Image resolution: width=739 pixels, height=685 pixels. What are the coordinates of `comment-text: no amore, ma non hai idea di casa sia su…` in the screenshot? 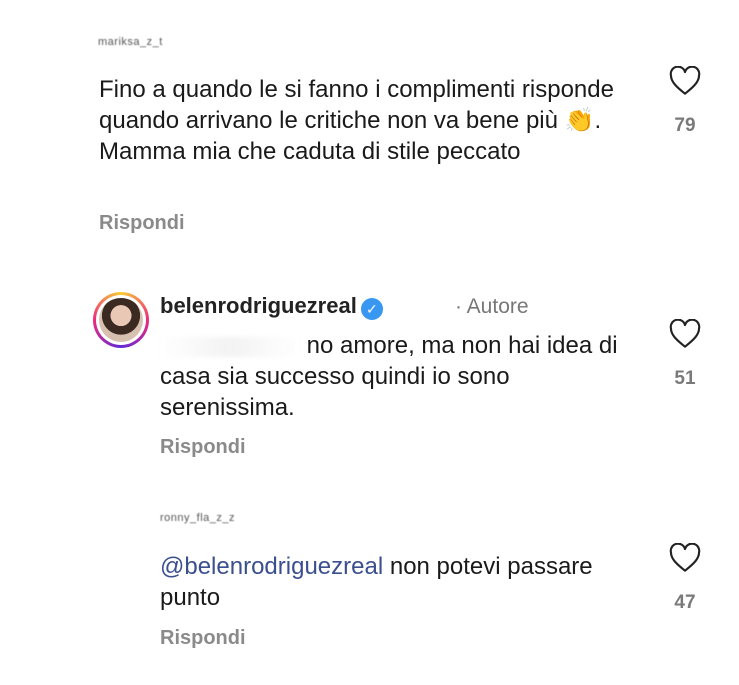 It's located at (400, 376).